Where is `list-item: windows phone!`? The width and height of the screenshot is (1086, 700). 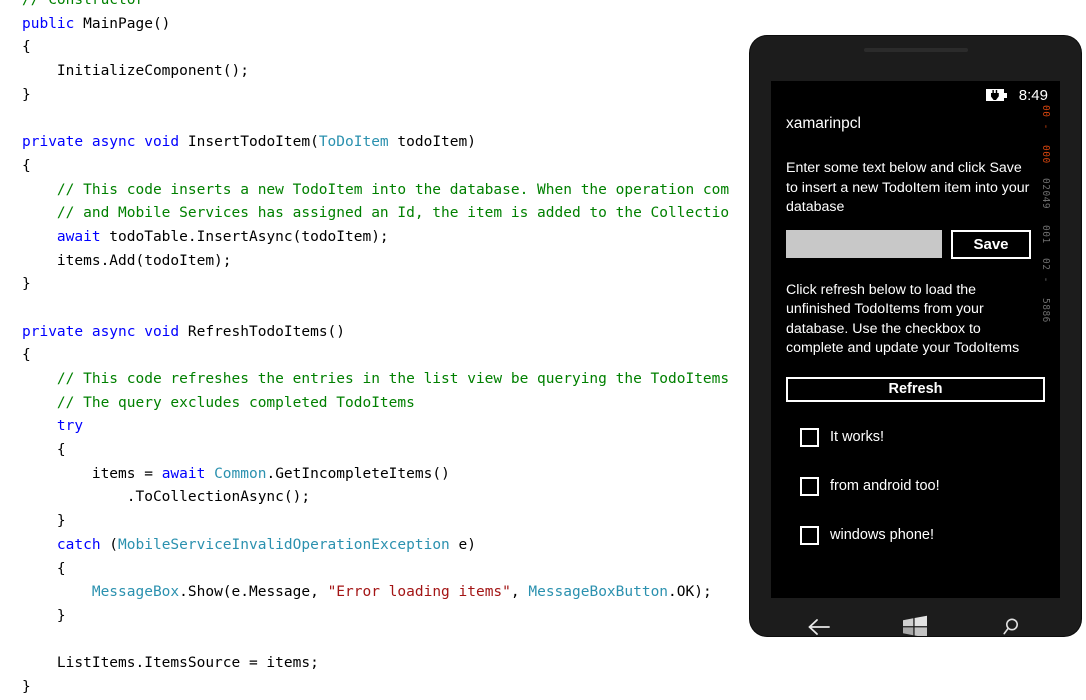 list-item: windows phone! is located at coordinates (916, 535).